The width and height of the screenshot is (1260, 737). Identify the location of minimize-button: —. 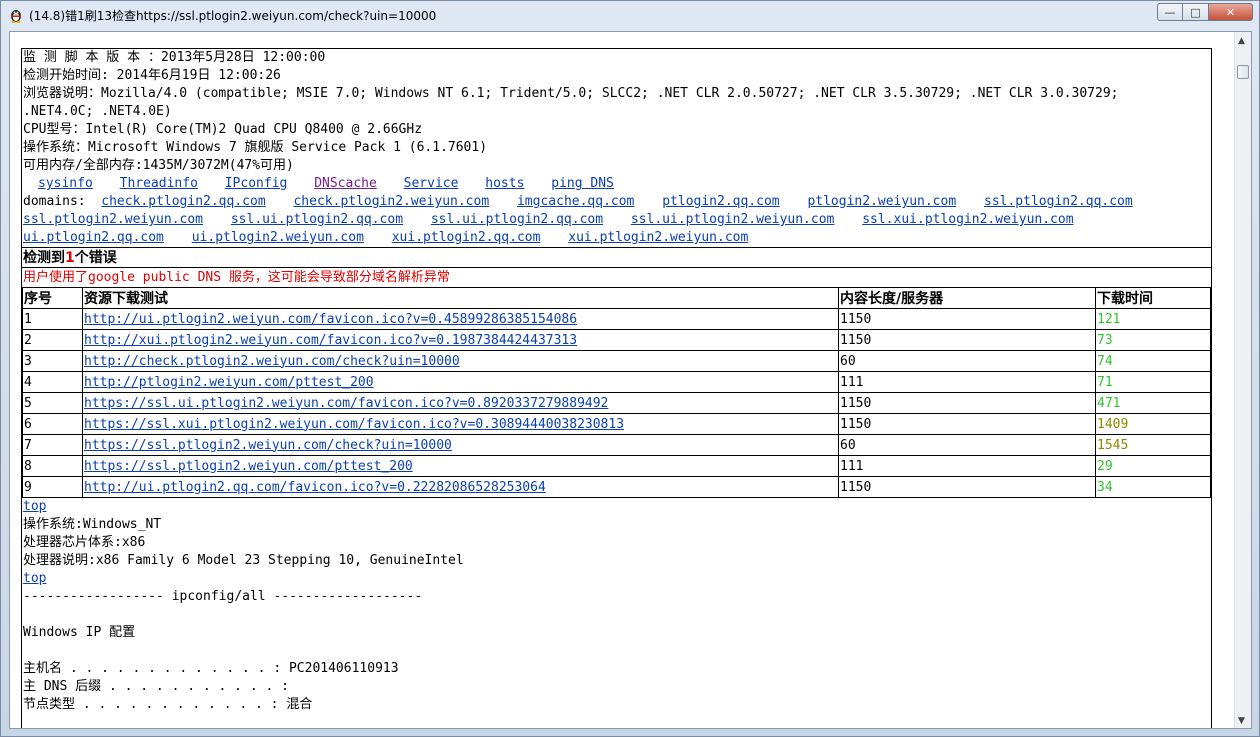
(1170, 12).